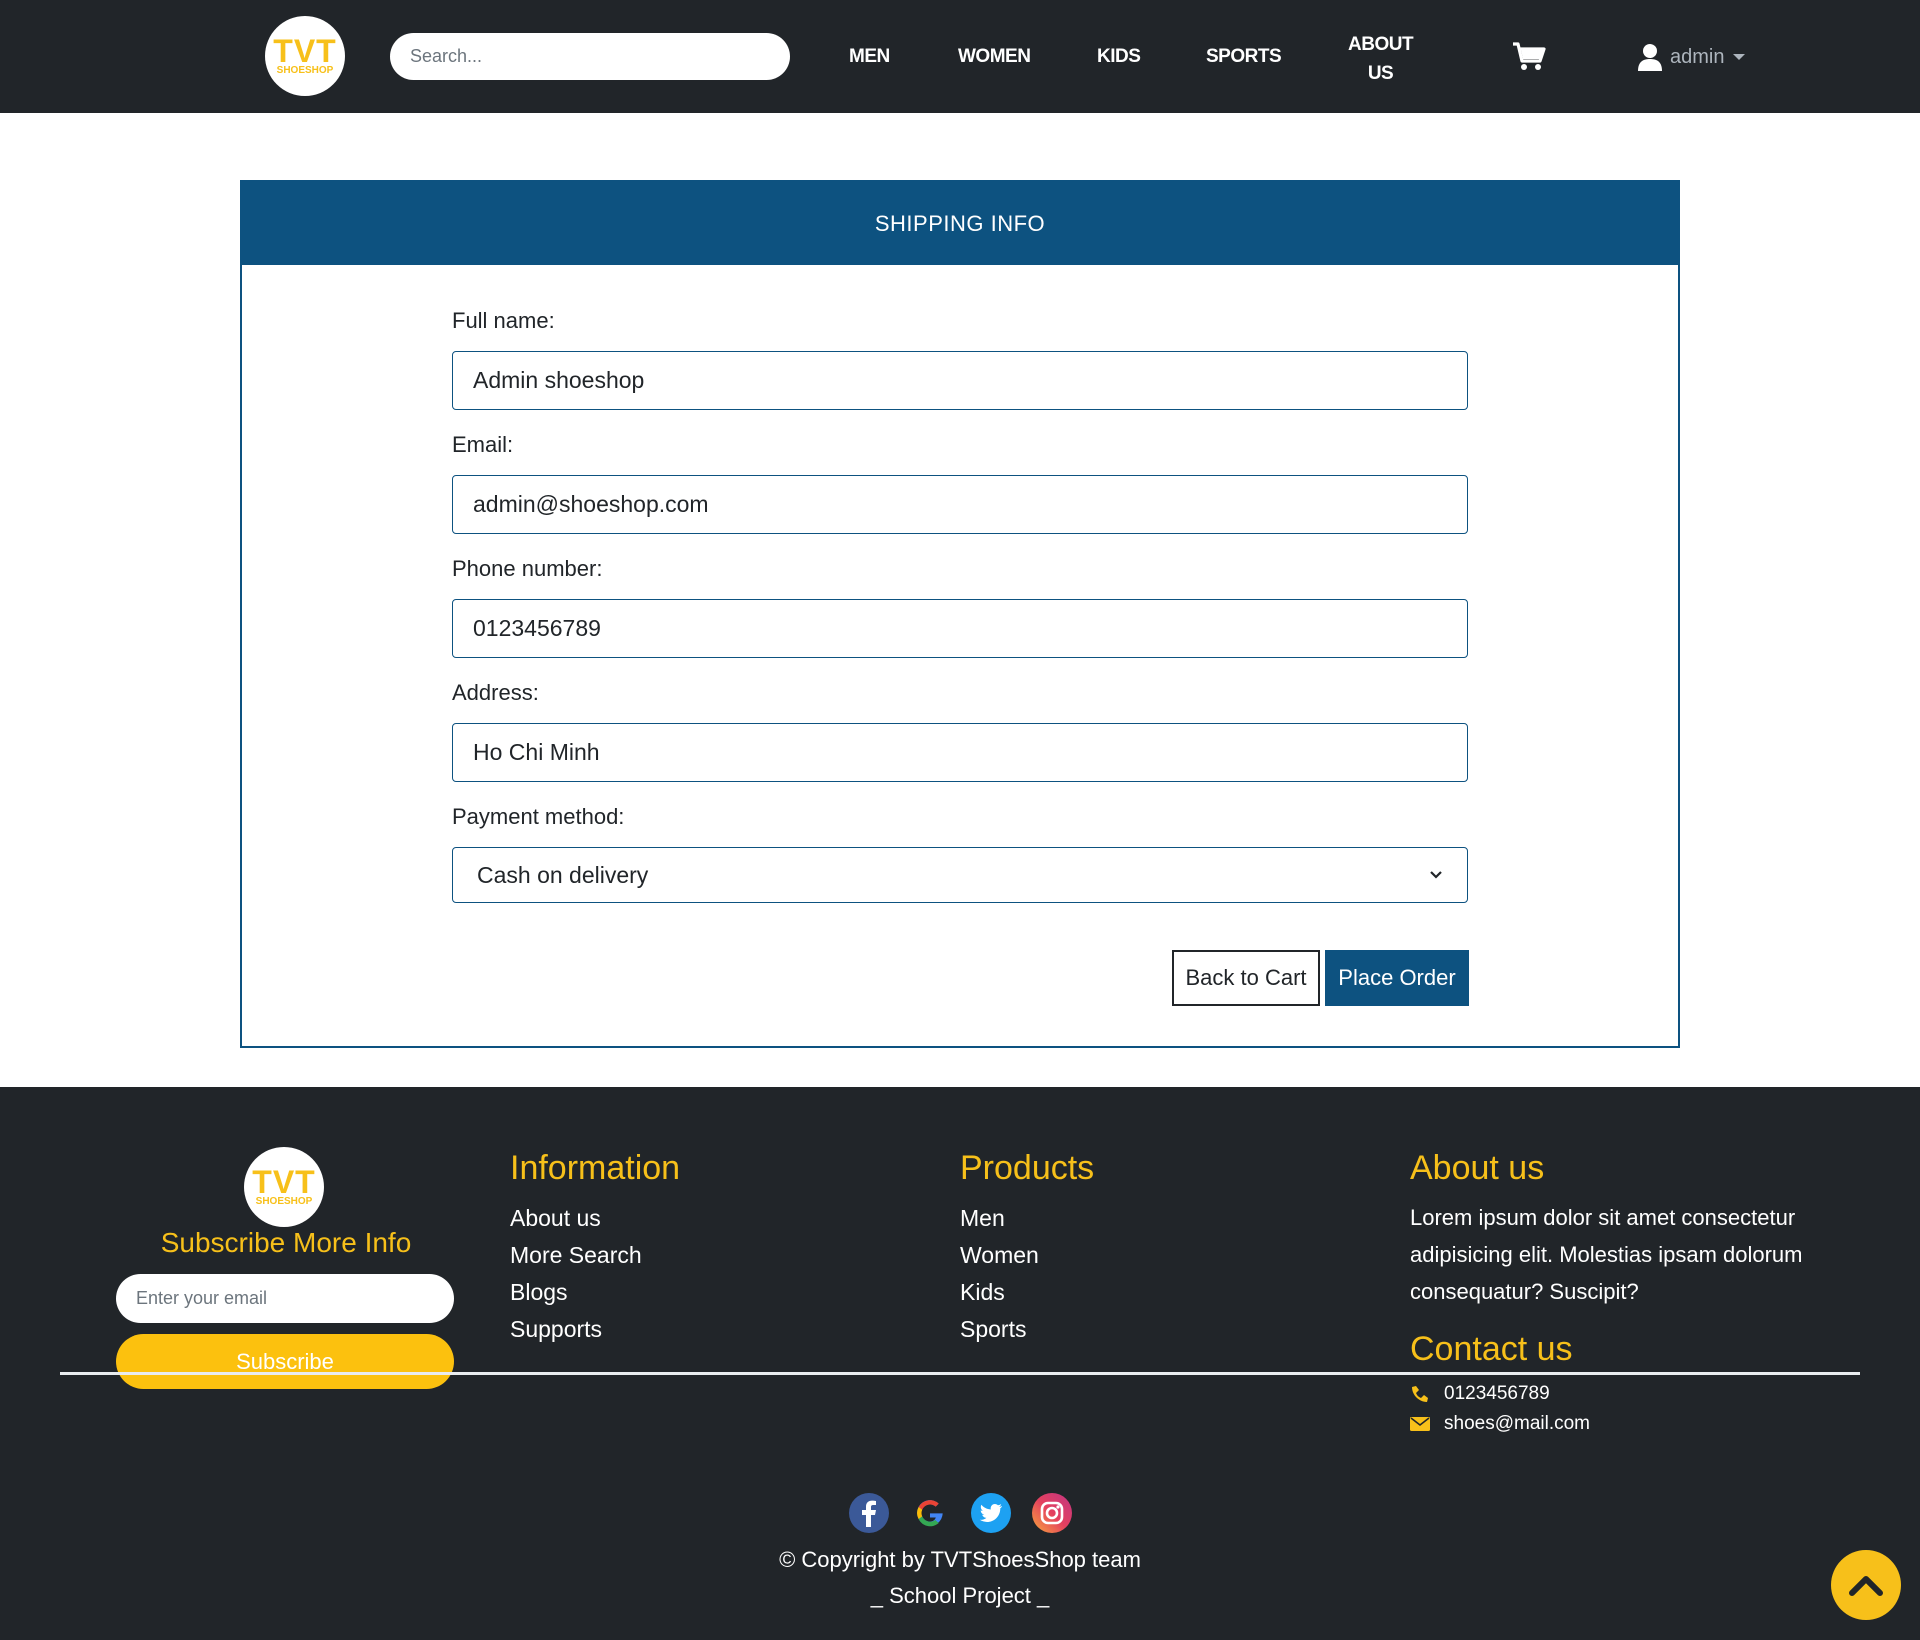 Image resolution: width=1920 pixels, height=1640 pixels. Describe the element at coordinates (960, 875) in the screenshot. I see `payment-method-select: Cash on delivery` at that location.